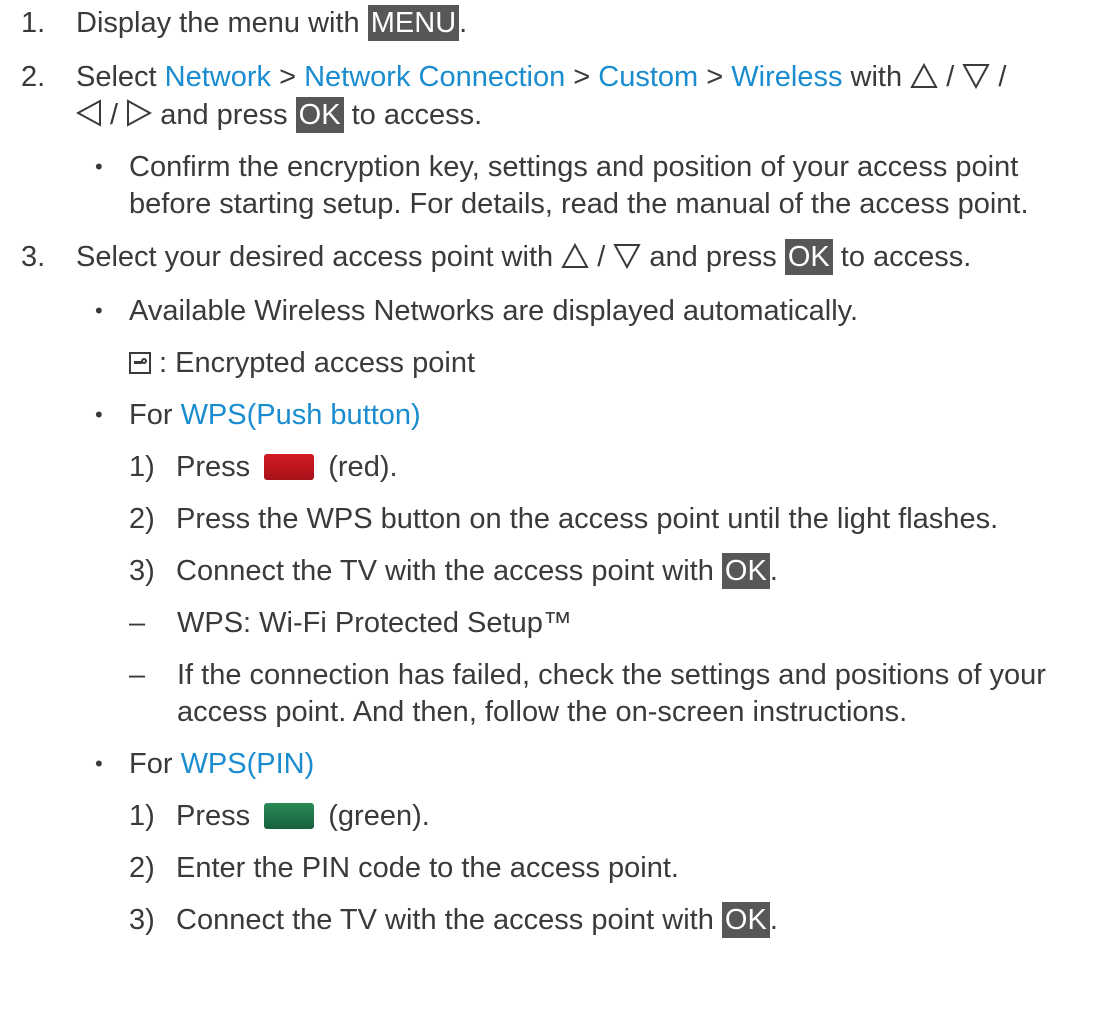  Describe the element at coordinates (787, 77) in the screenshot. I see `menu-path-wireless: Wireless` at that location.